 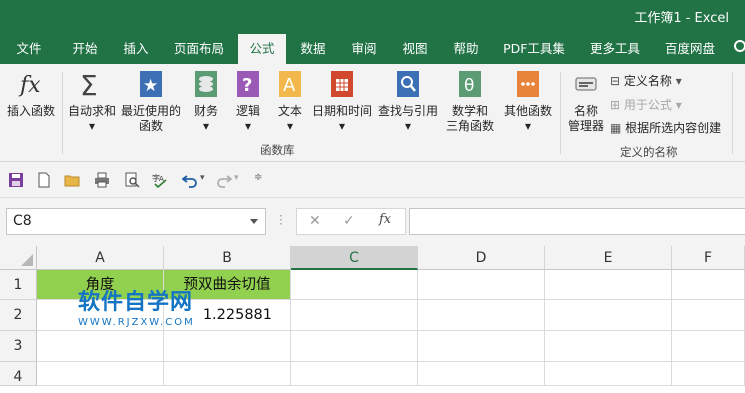 I want to click on name-manager-button: 名称 管理器, so click(x=586, y=102).